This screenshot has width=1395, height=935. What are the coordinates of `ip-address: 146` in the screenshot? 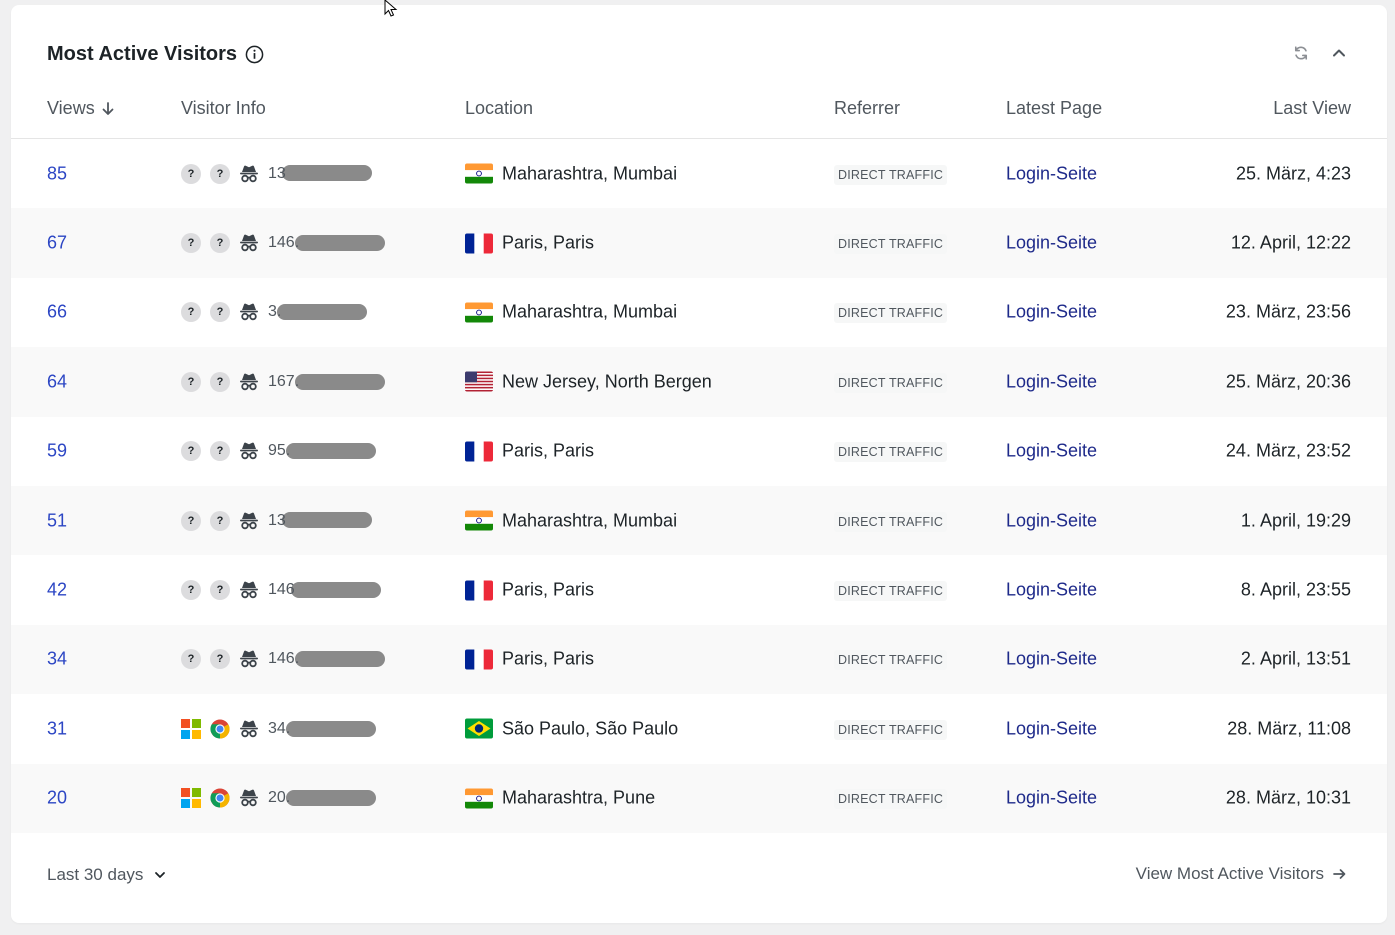 It's located at (324, 590).